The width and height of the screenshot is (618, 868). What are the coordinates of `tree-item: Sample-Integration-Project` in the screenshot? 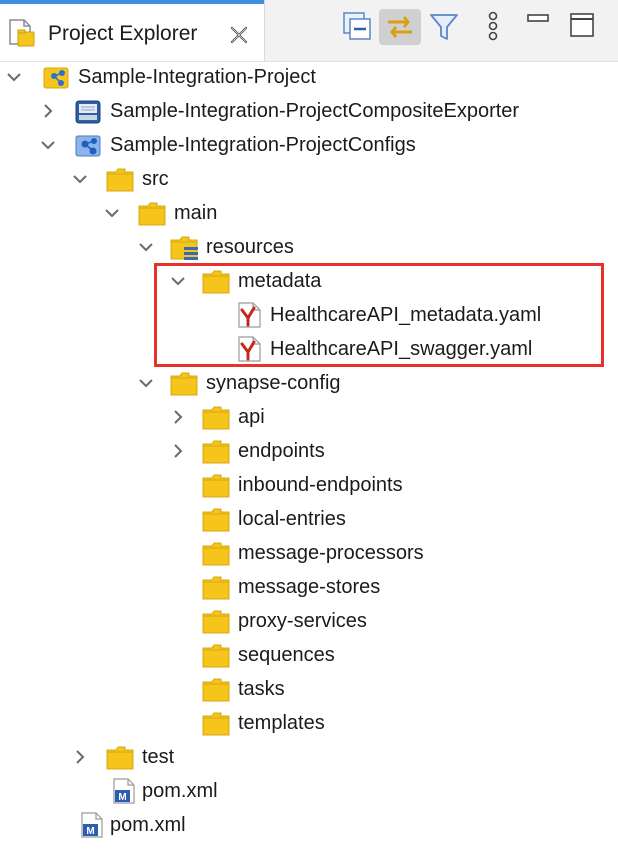 It's located at (309, 77).